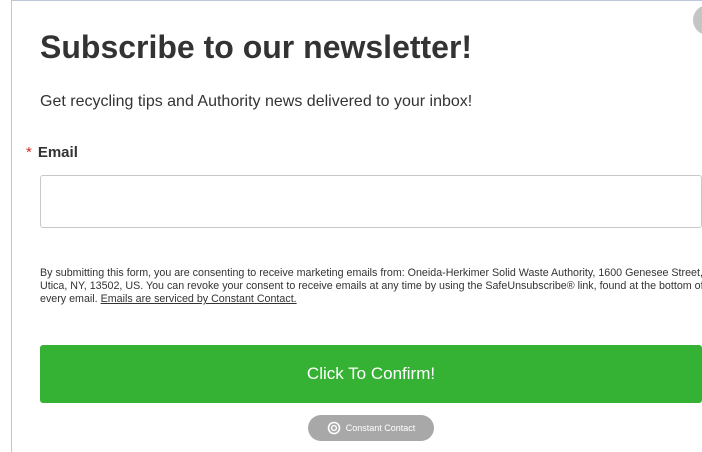 The height and width of the screenshot is (452, 702). I want to click on close-button, so click(697, 20).